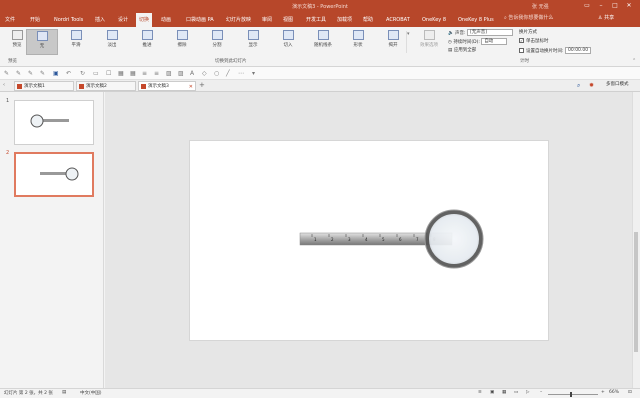  Describe the element at coordinates (358, 42) in the screenshot. I see `transition-shape: 形状` at that location.